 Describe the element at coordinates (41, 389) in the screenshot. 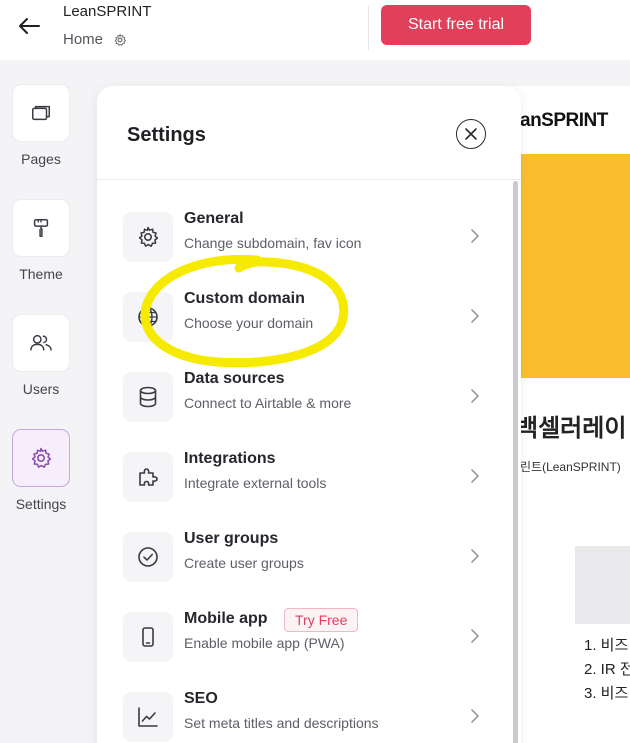

I see `sidebar-item-label: Users` at that location.